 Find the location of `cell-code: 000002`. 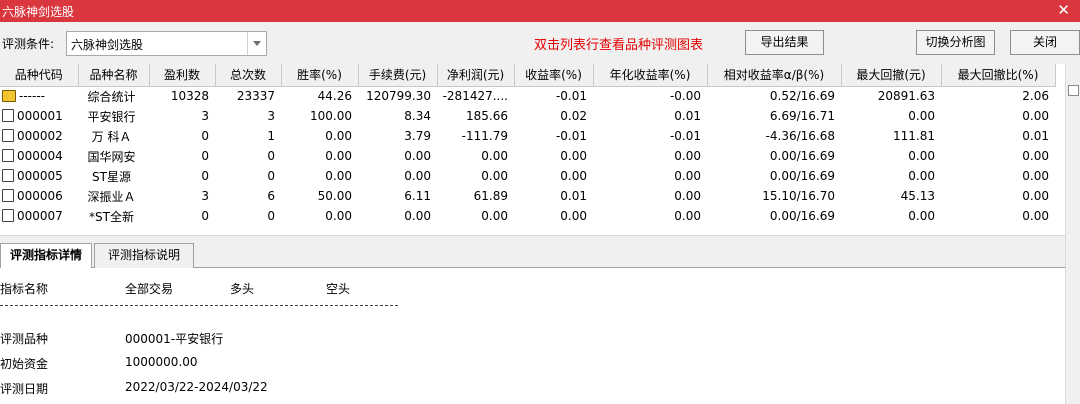

cell-code: 000002 is located at coordinates (40, 136).